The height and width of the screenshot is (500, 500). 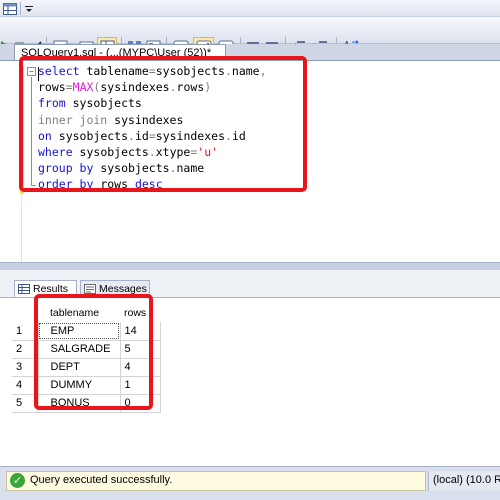 What do you see at coordinates (140, 367) in the screenshot?
I see `cell-rows: 4` at bounding box center [140, 367].